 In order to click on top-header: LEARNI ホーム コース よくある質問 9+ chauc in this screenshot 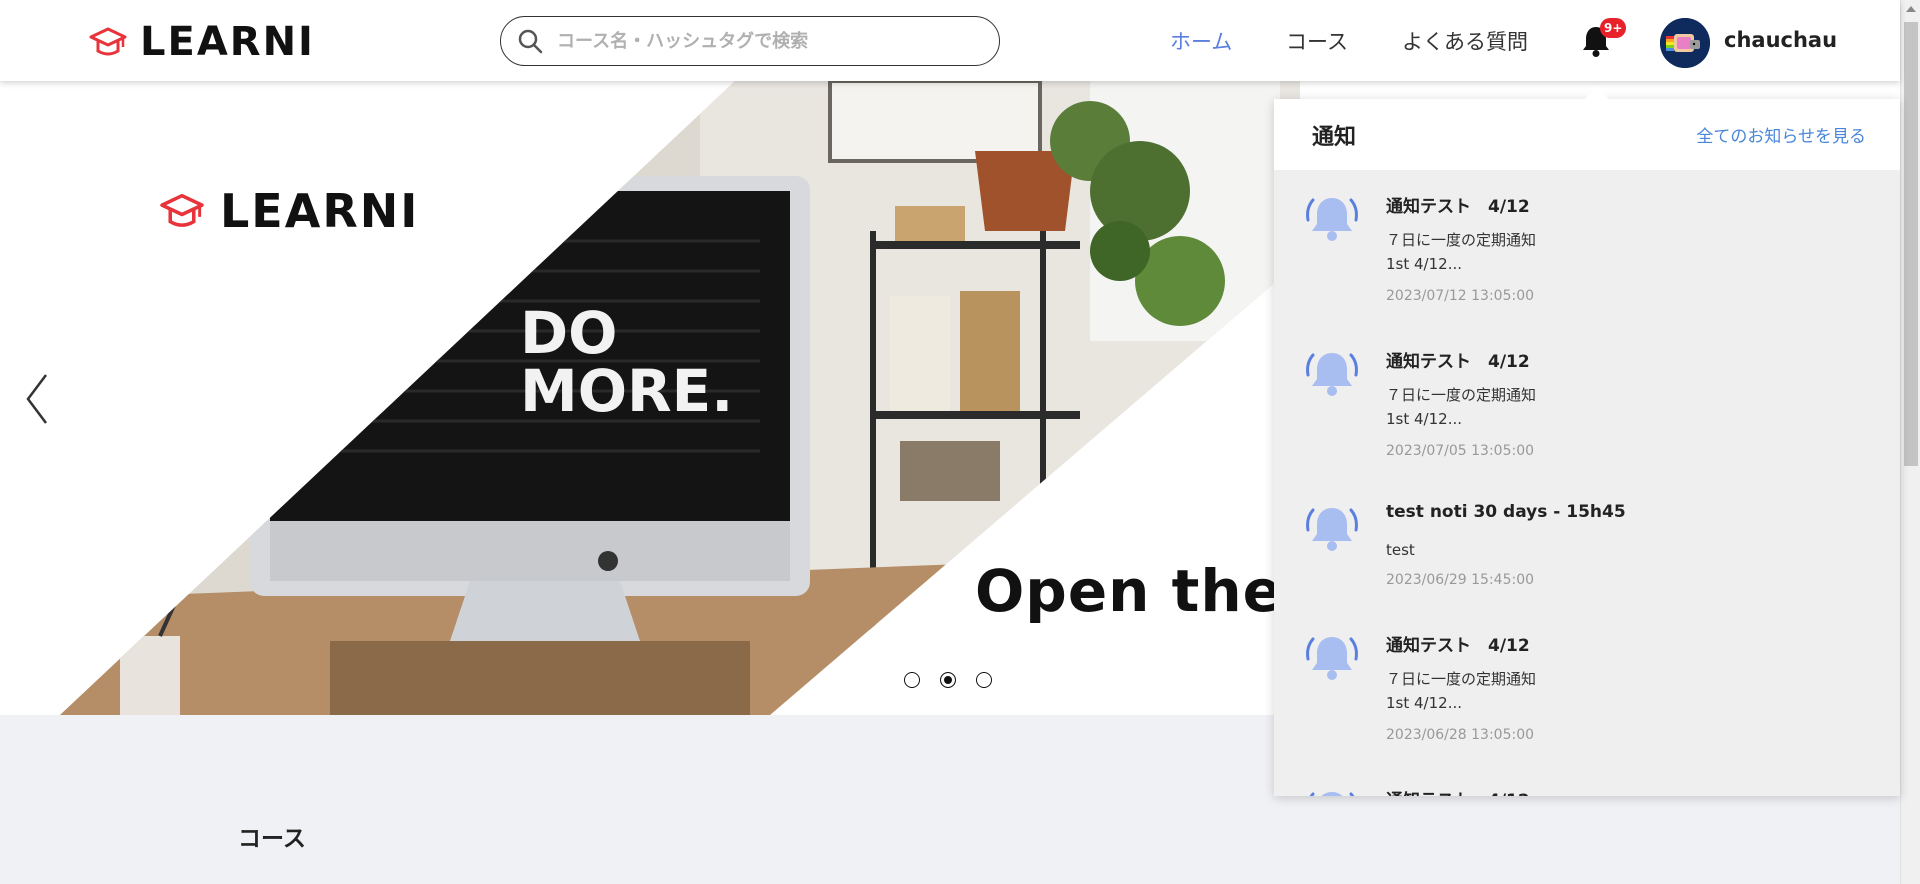, I will do `click(950, 40)`.